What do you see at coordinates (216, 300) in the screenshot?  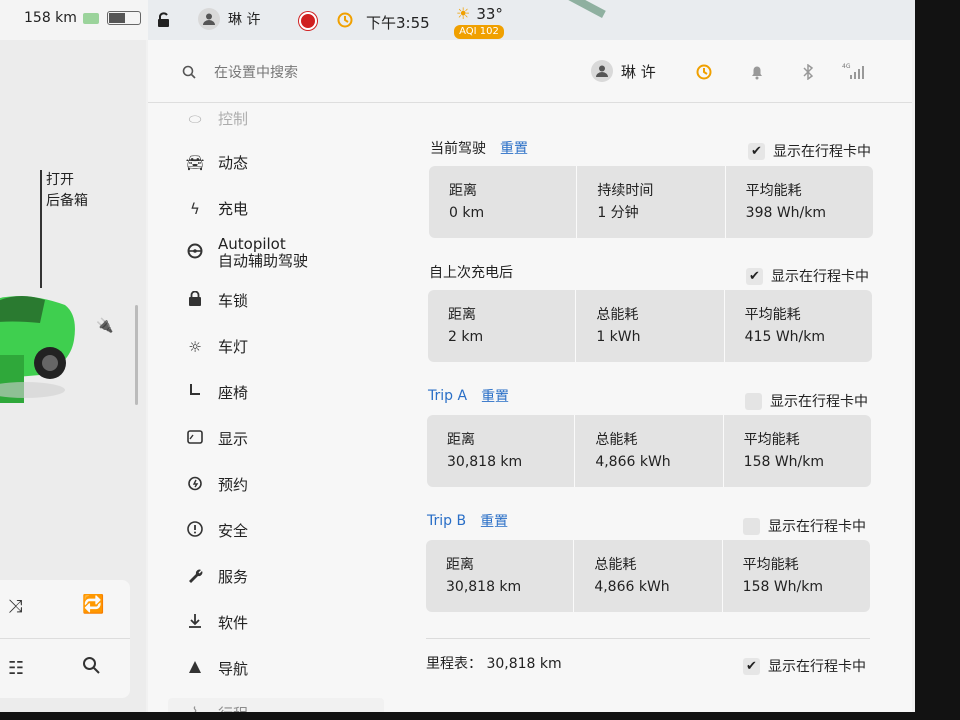 I see `menu-item-locks: 车锁` at bounding box center [216, 300].